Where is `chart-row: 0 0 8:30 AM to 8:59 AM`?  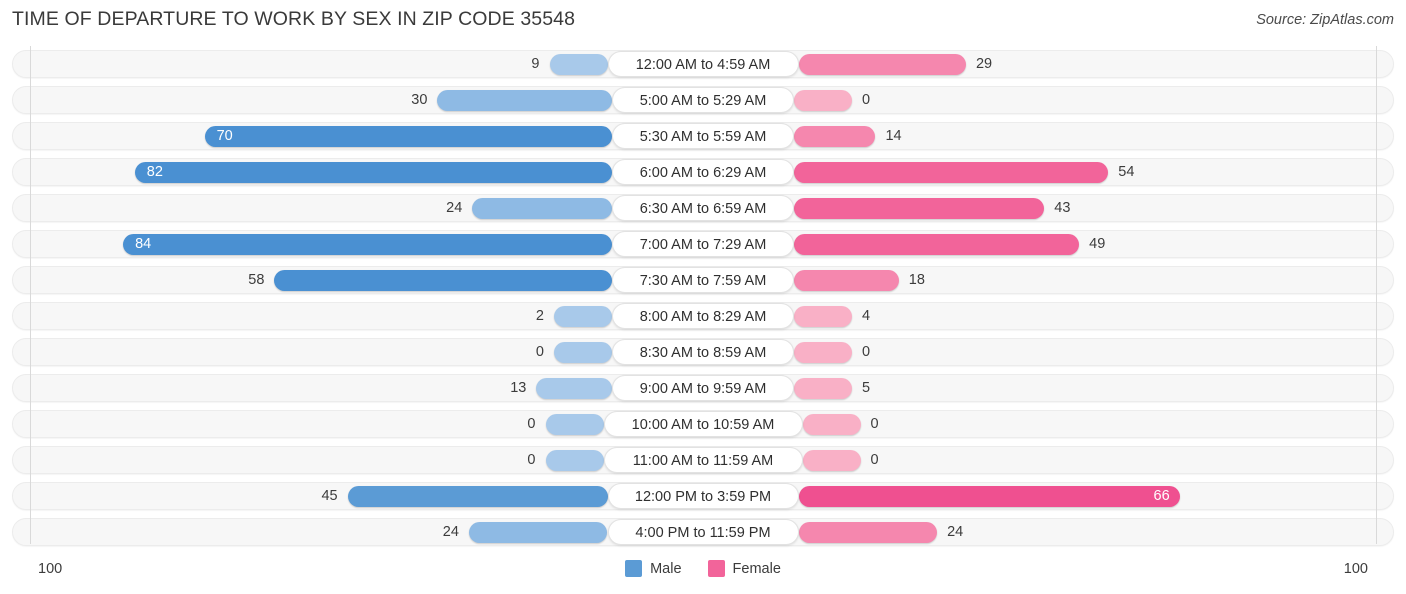
chart-row: 0 0 8:30 AM to 8:59 AM is located at coordinates (703, 352).